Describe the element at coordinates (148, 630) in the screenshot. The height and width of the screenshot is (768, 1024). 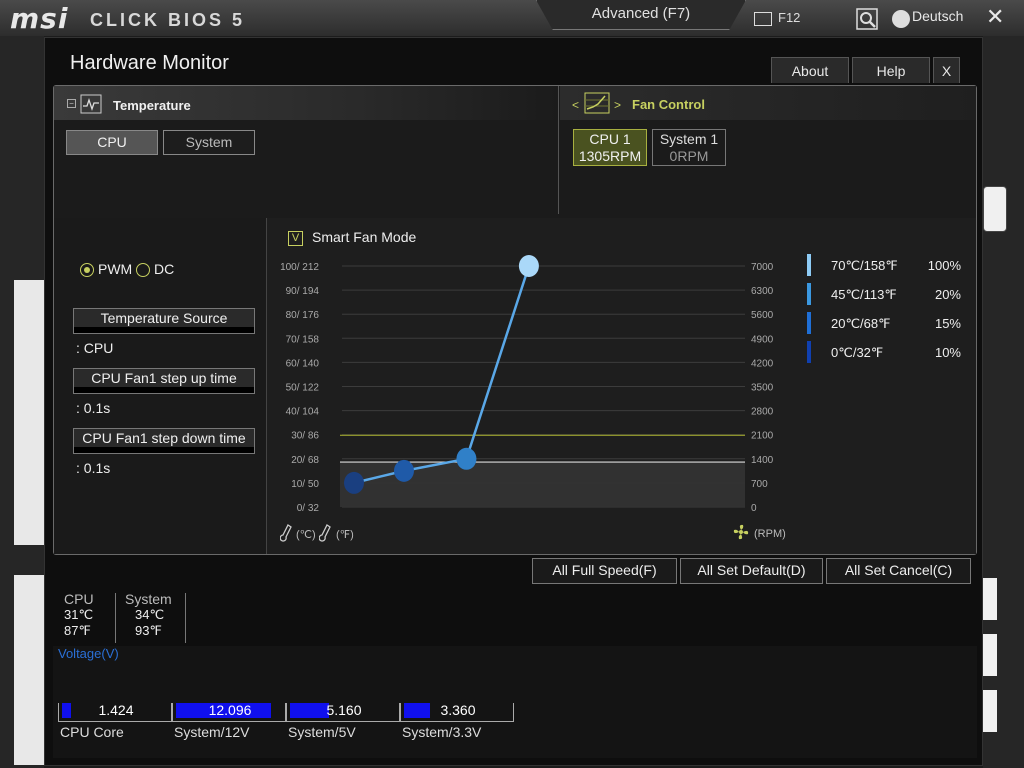
I see `system-temp-fahrenheit: 93℉` at that location.